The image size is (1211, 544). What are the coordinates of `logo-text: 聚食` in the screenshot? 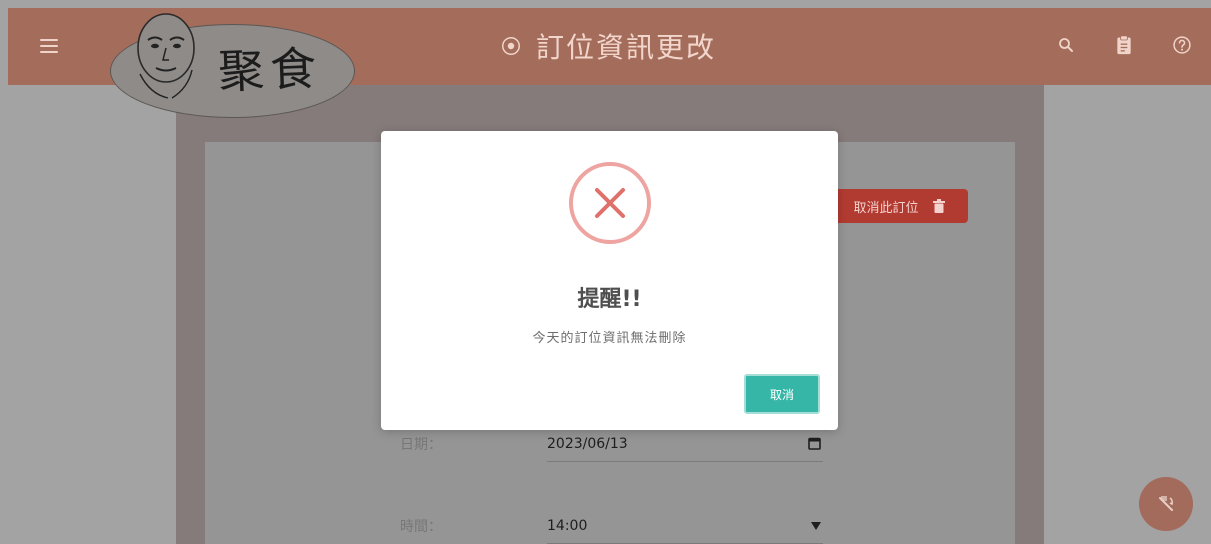 It's located at (270, 70).